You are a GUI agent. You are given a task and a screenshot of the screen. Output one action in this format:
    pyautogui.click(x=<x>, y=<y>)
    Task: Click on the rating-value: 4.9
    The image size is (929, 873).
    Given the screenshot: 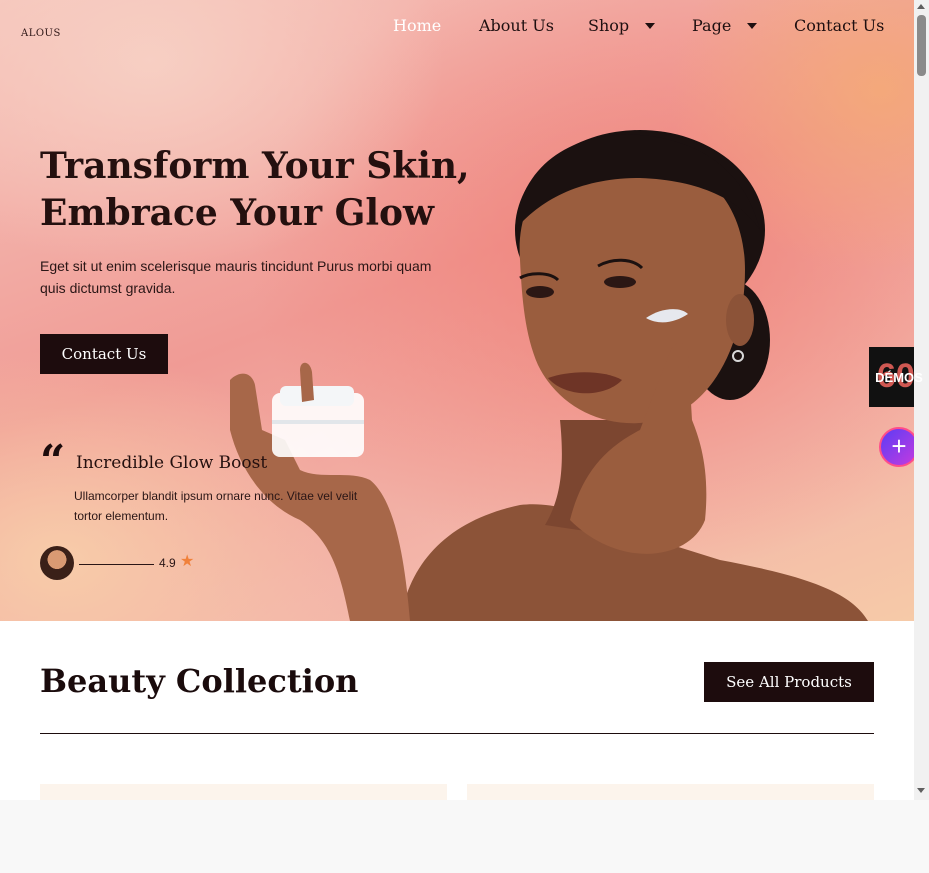 What is the action you would take?
    pyautogui.click(x=167, y=563)
    